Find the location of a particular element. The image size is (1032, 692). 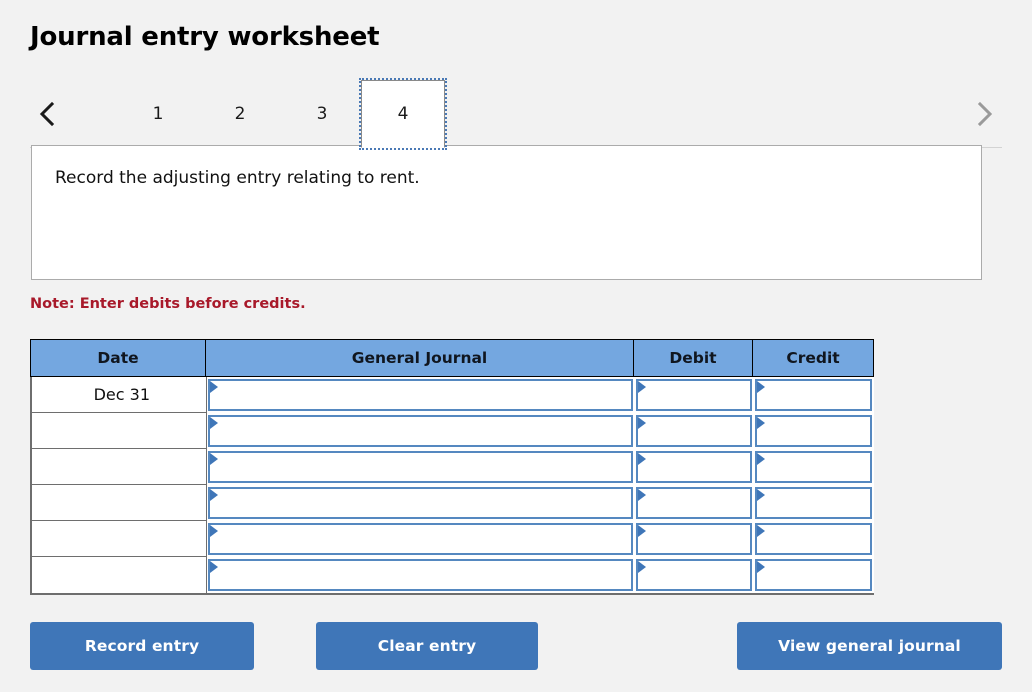

worksheet-tab-4-label: 4 is located at coordinates (403, 114).